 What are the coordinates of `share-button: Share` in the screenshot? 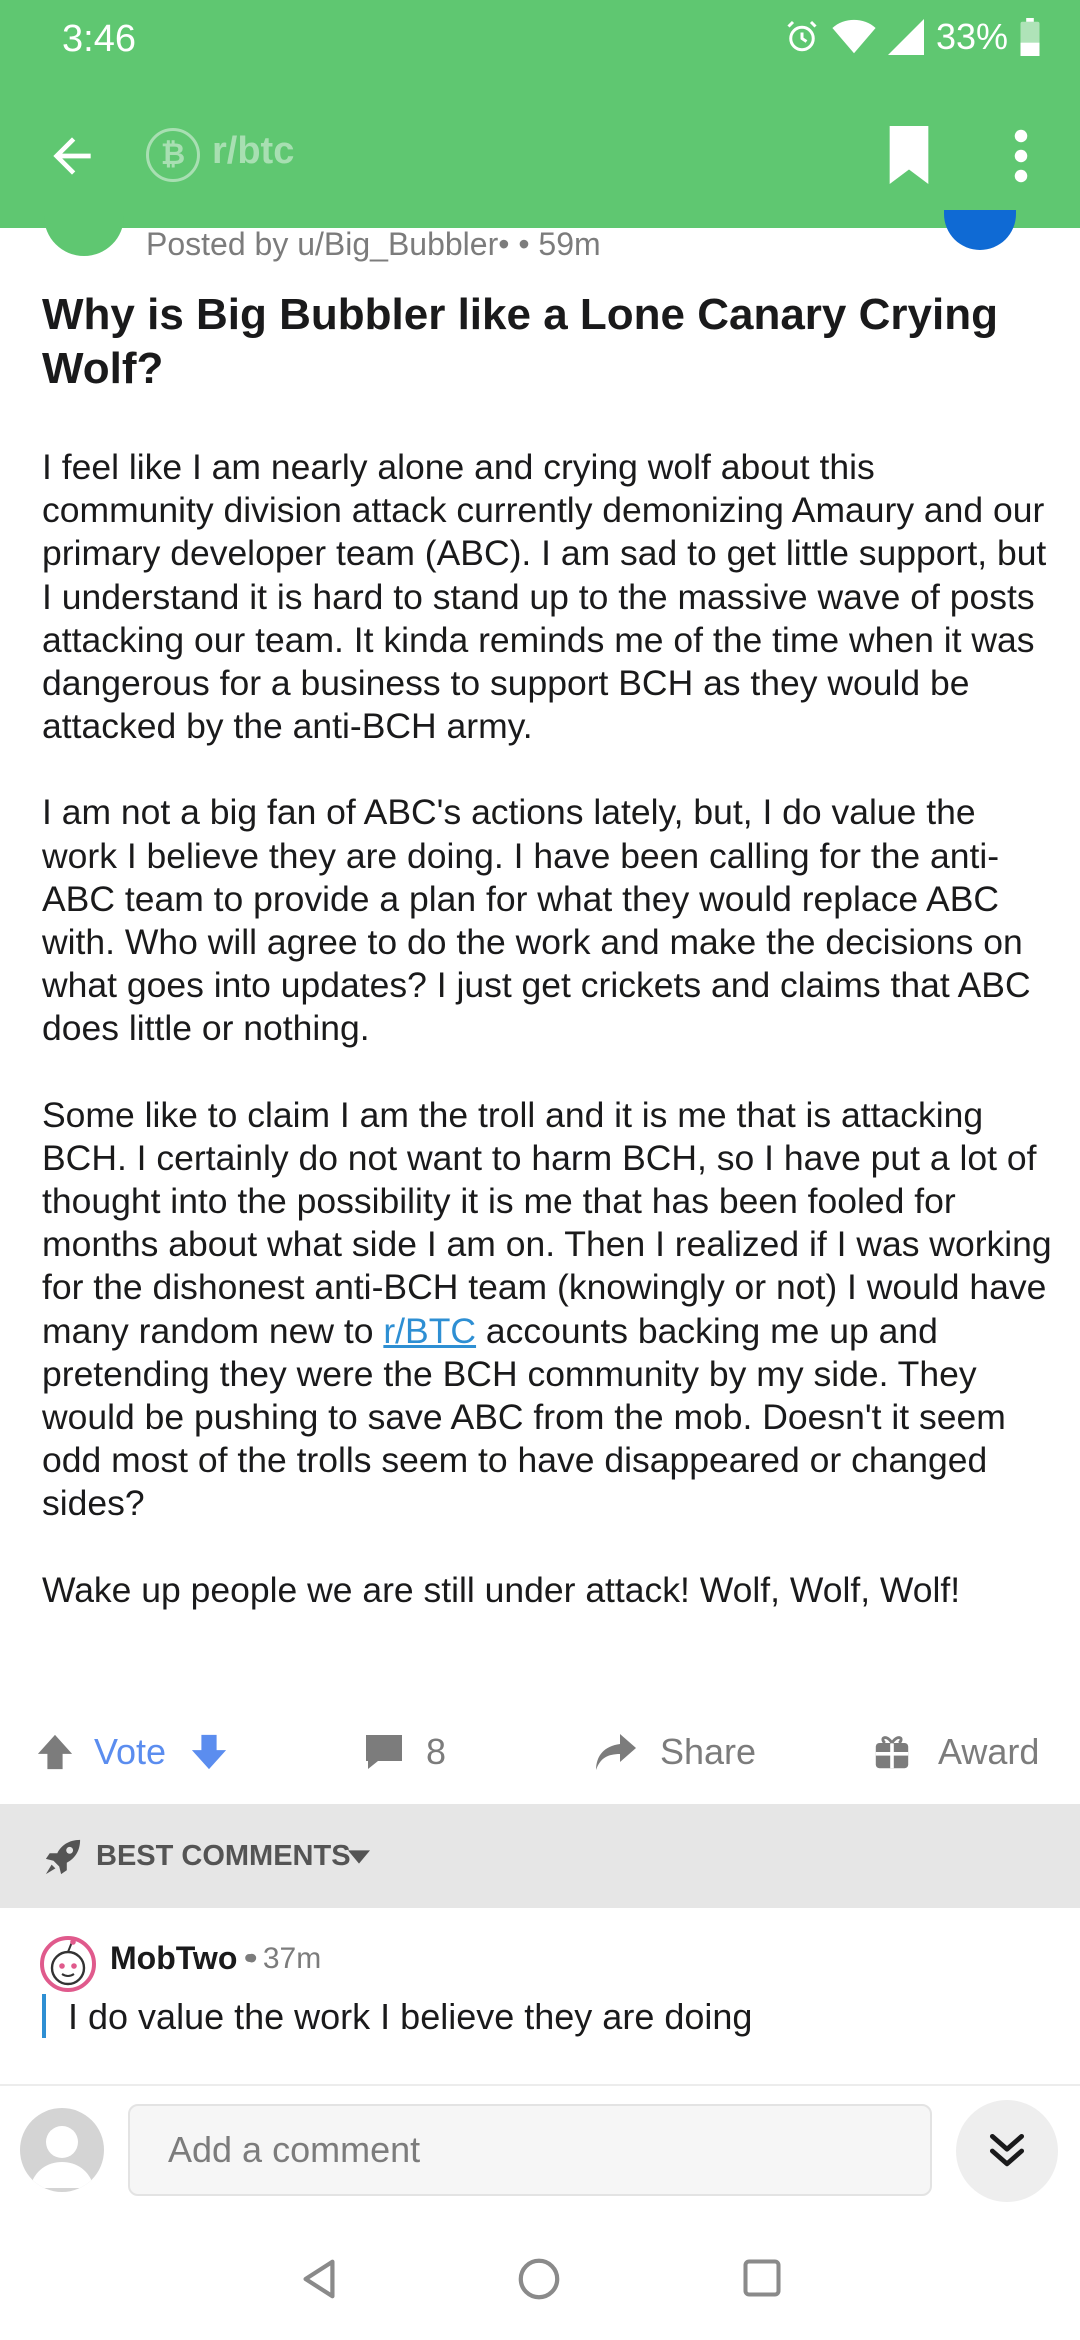 It's located at (675, 1752).